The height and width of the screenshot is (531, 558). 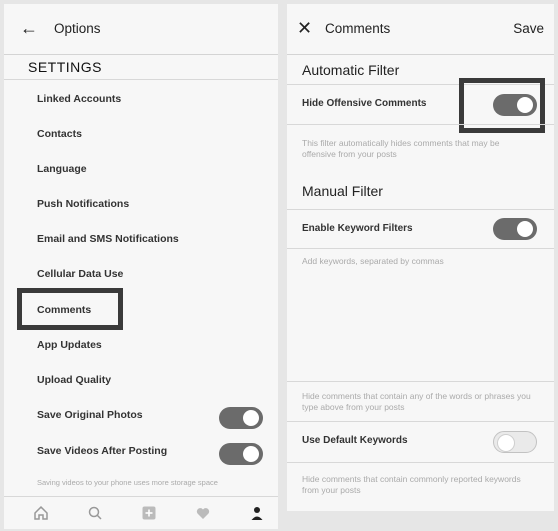 I want to click on settings-section-title: SETTINGS, so click(x=65, y=67).